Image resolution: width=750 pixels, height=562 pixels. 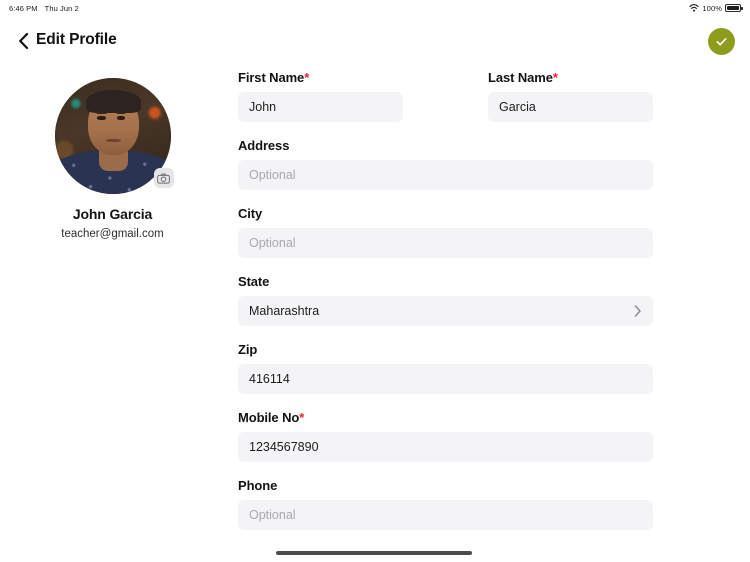 I want to click on input-address: Optional, so click(x=445, y=175).